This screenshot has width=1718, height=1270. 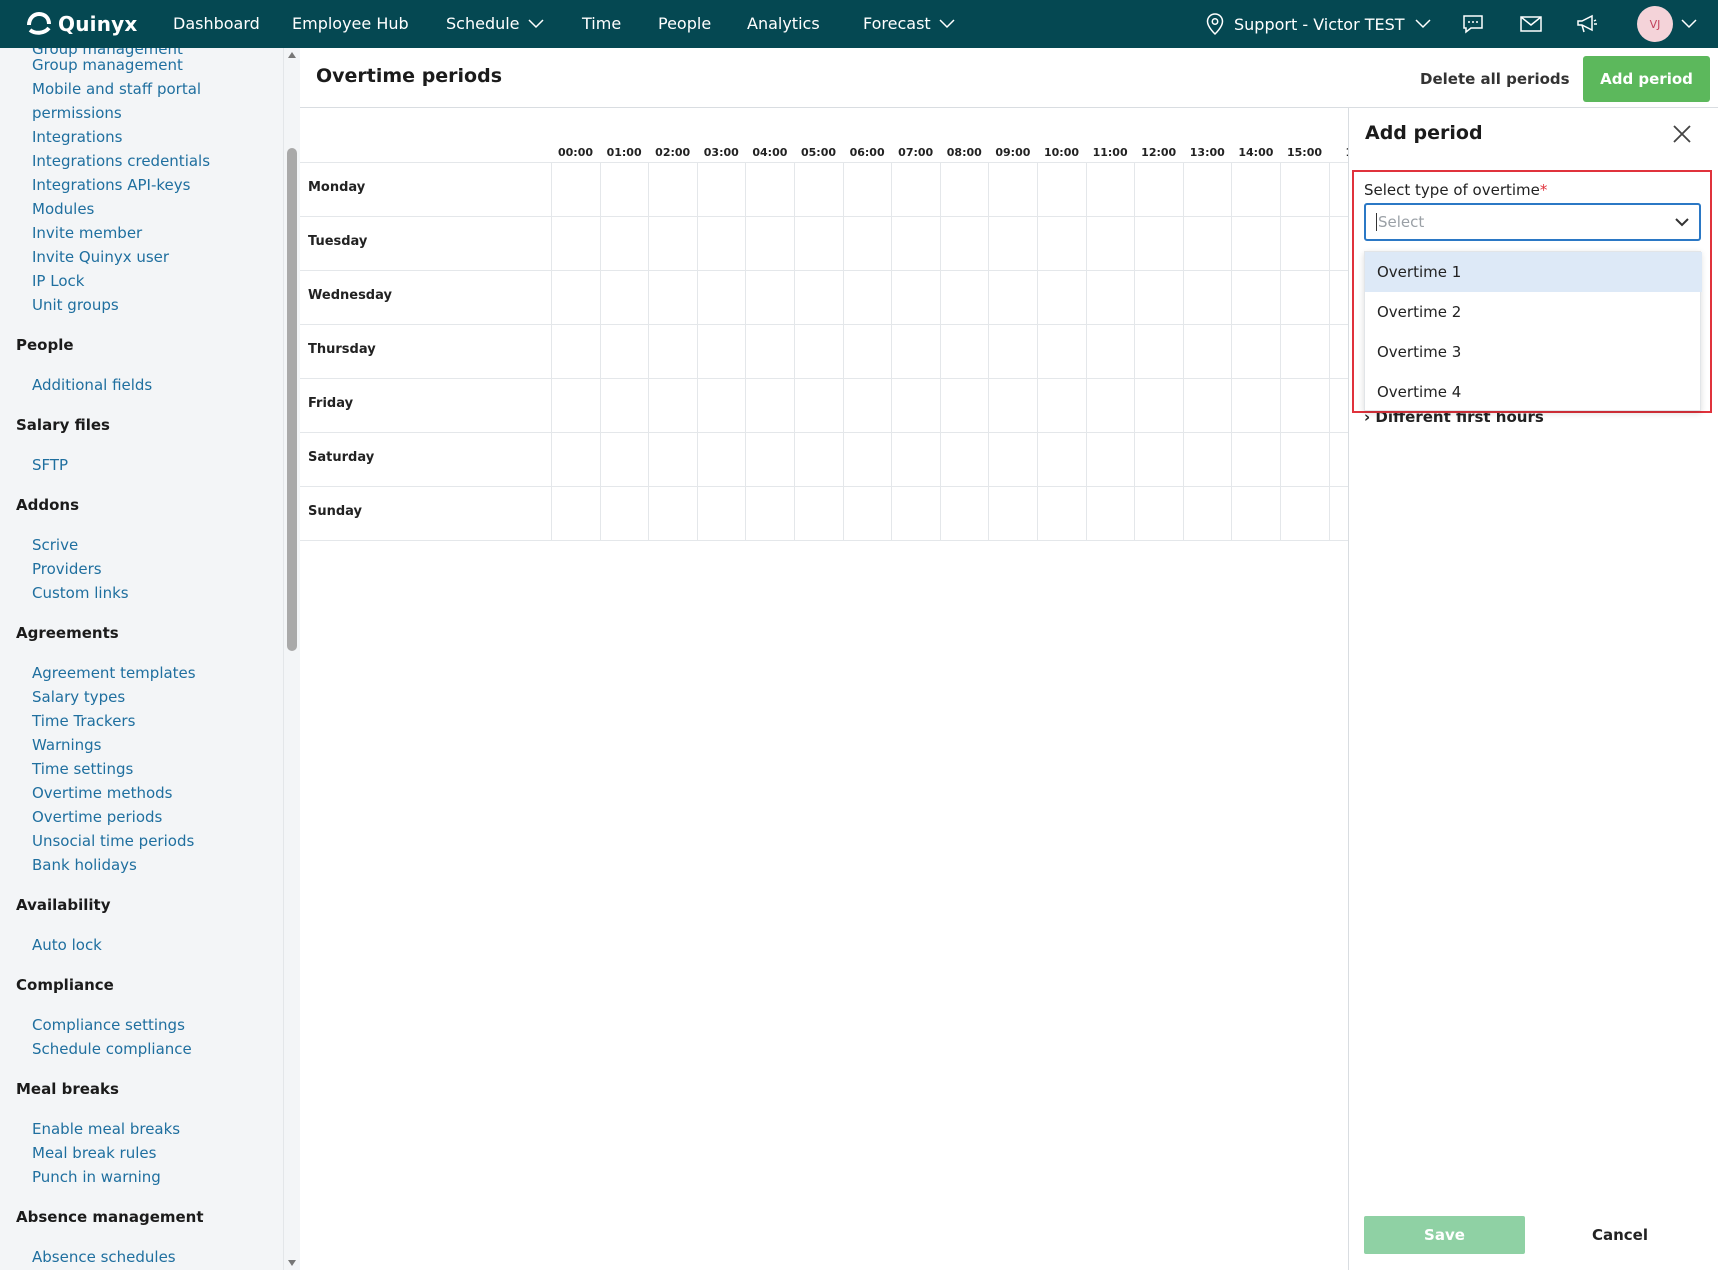 What do you see at coordinates (1444, 1235) in the screenshot?
I see `save-button: Save` at bounding box center [1444, 1235].